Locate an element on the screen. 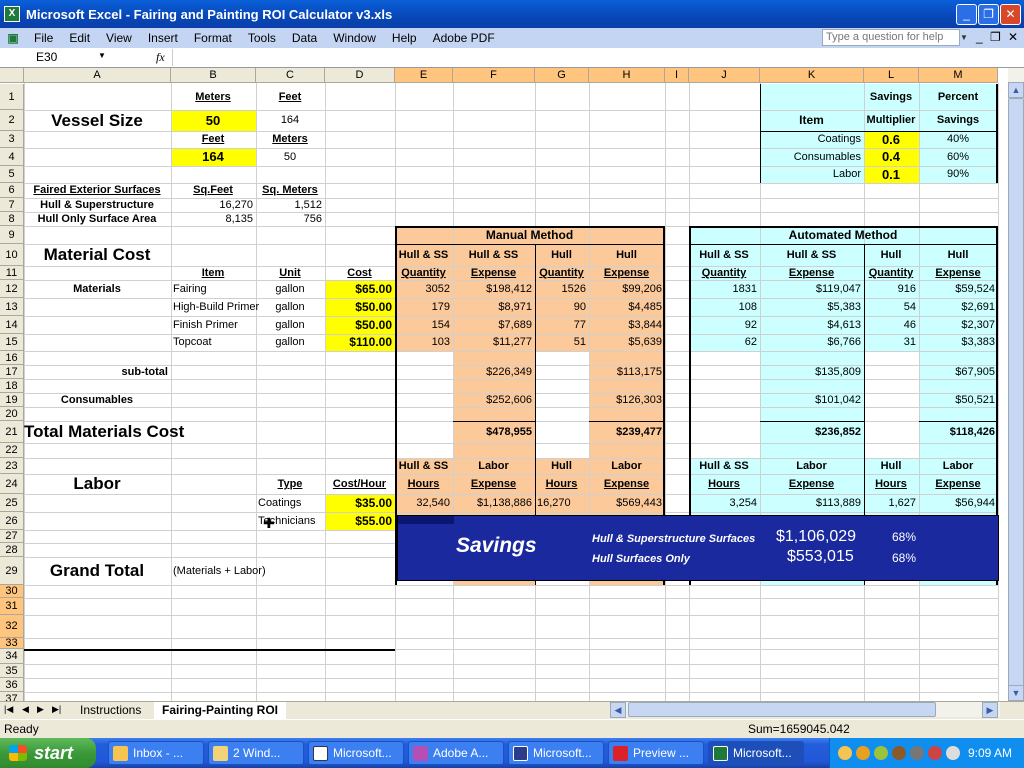 This screenshot has width=1024, height=768. row-header-33: 33 is located at coordinates (12, 643).